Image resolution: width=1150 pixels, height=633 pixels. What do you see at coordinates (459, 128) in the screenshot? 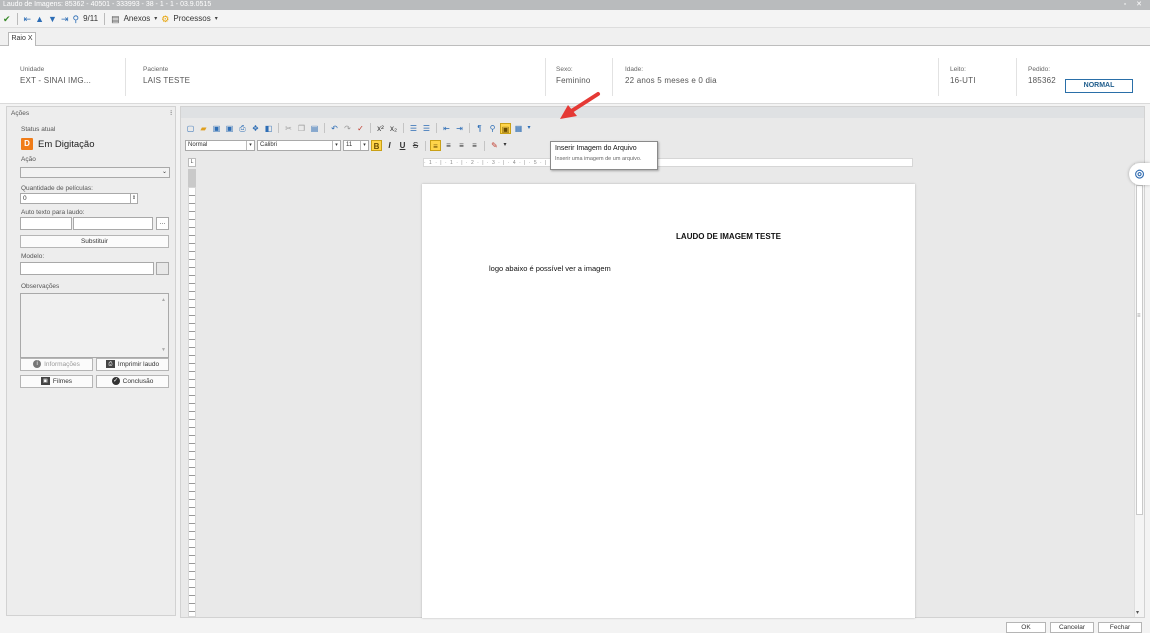
I see `increase-indent-icon: ⇥` at bounding box center [459, 128].